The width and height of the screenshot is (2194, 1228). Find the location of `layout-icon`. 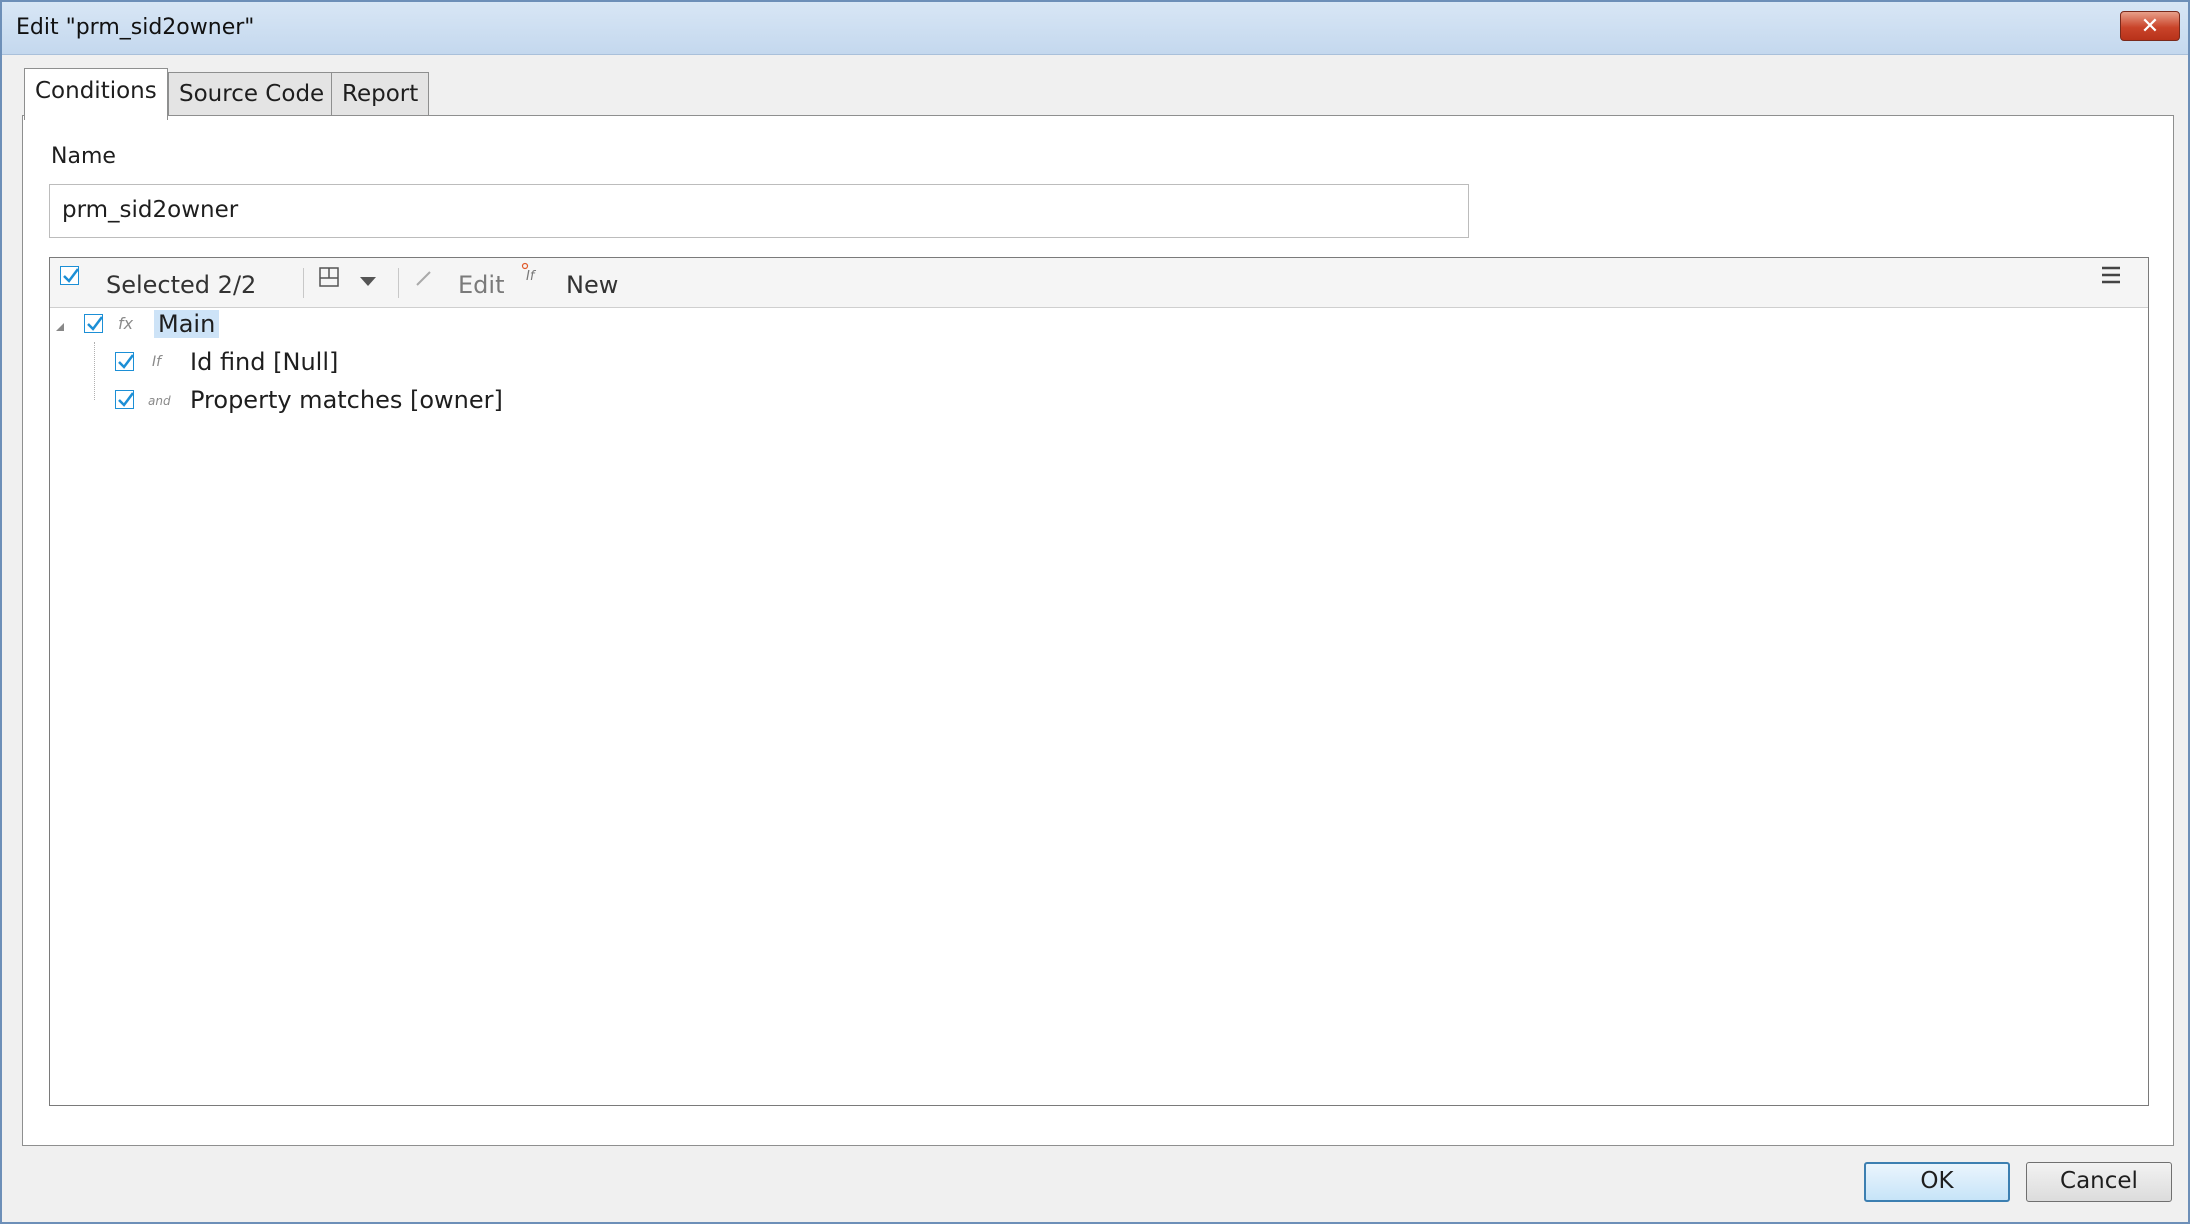

layout-icon is located at coordinates (329, 277).